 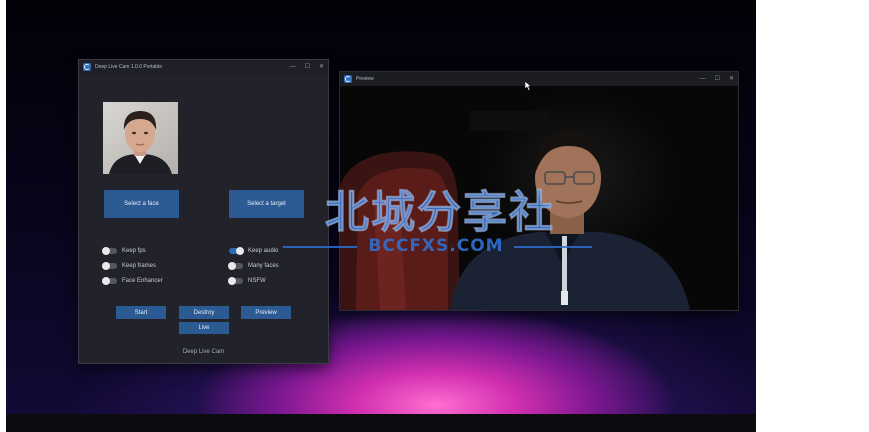 What do you see at coordinates (365, 79) in the screenshot?
I see `preview-window-title: Preview` at bounding box center [365, 79].